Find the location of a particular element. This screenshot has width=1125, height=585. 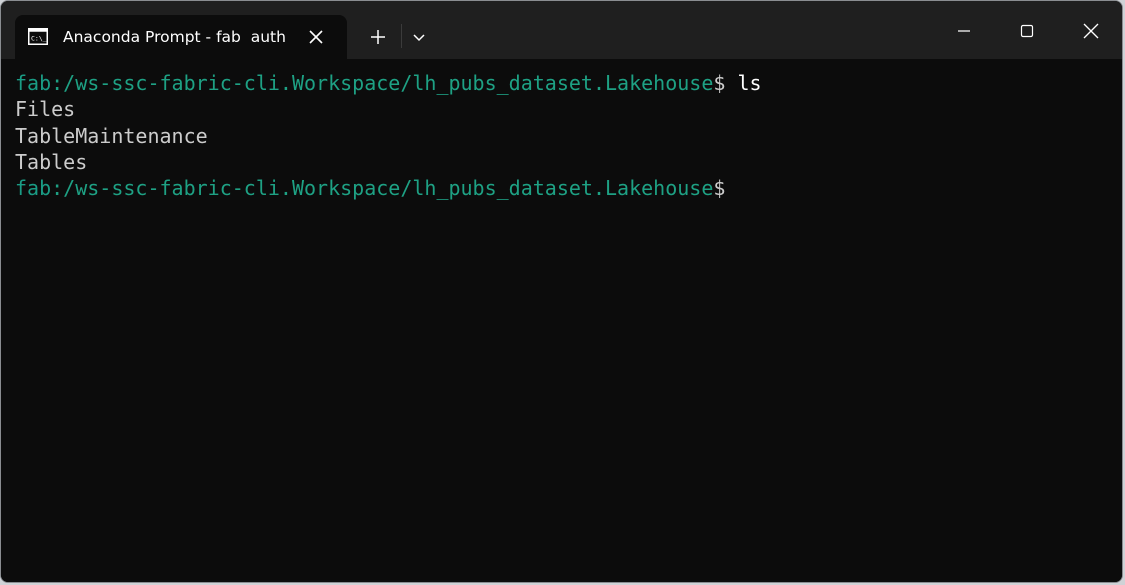

maximize-icon is located at coordinates (1027, 31).